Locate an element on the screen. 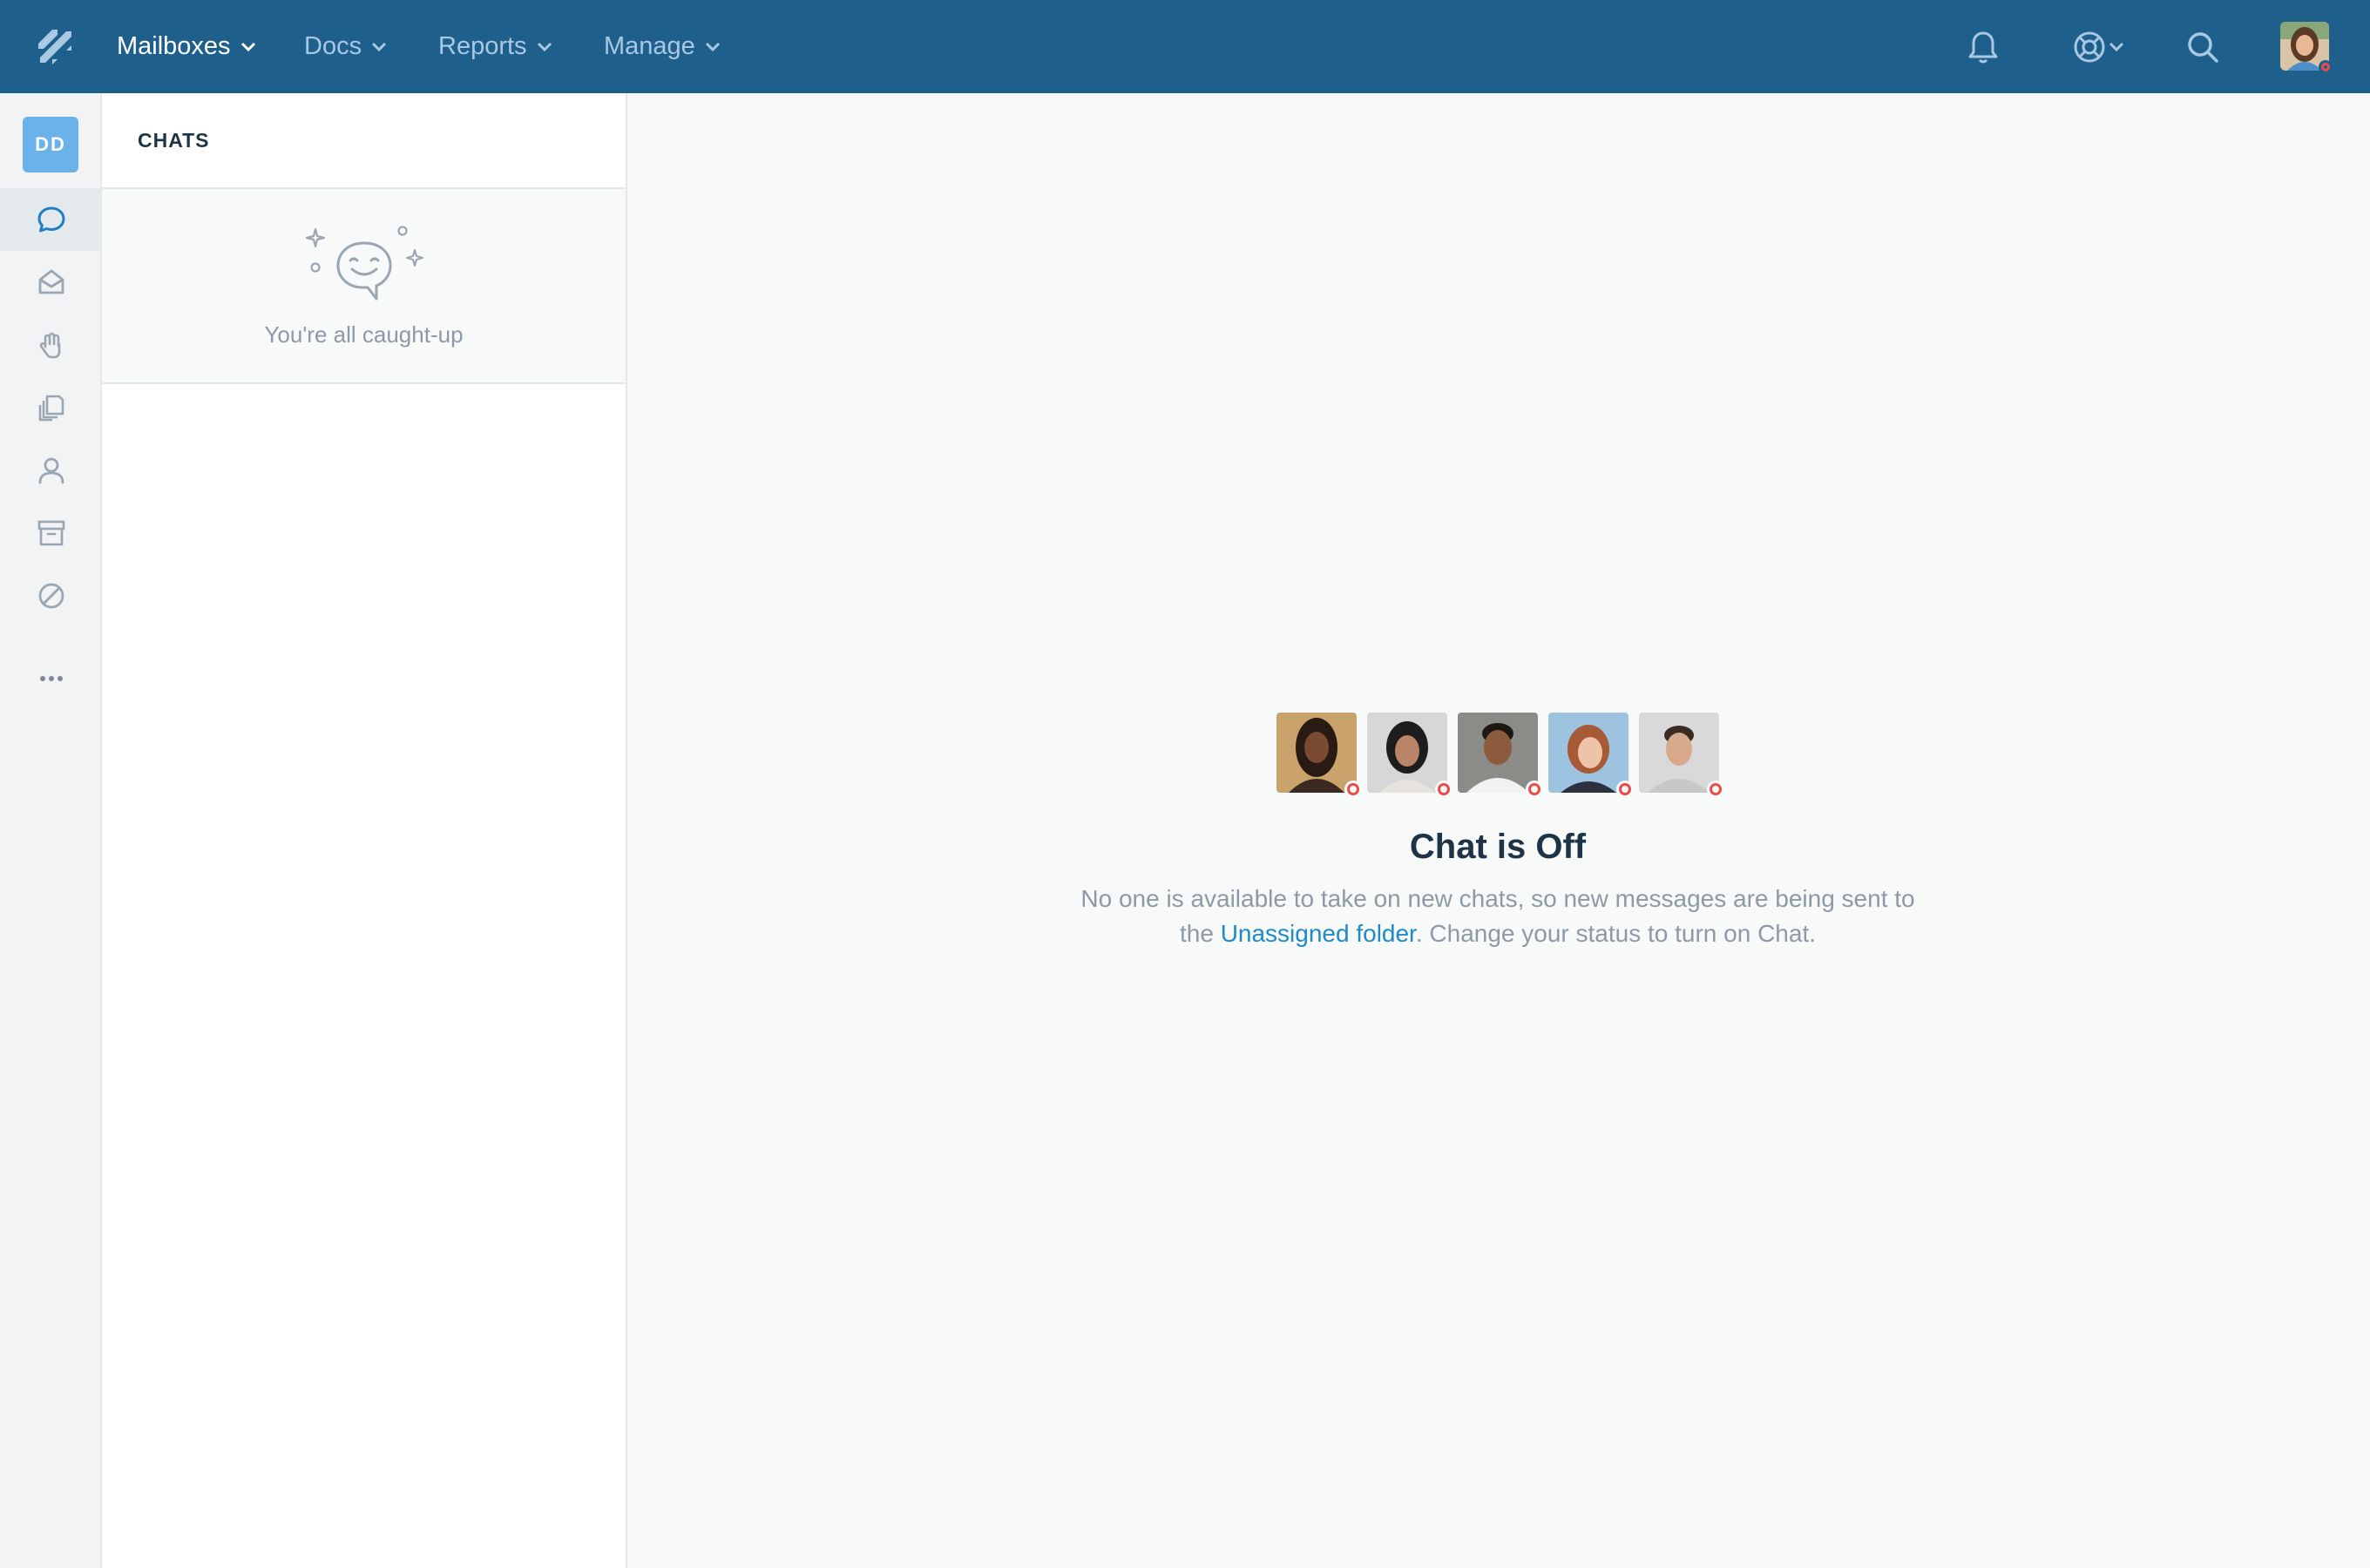 The image size is (2370, 1568). unassigned-folder-link: Unassigned folder is located at coordinates (1318, 934).